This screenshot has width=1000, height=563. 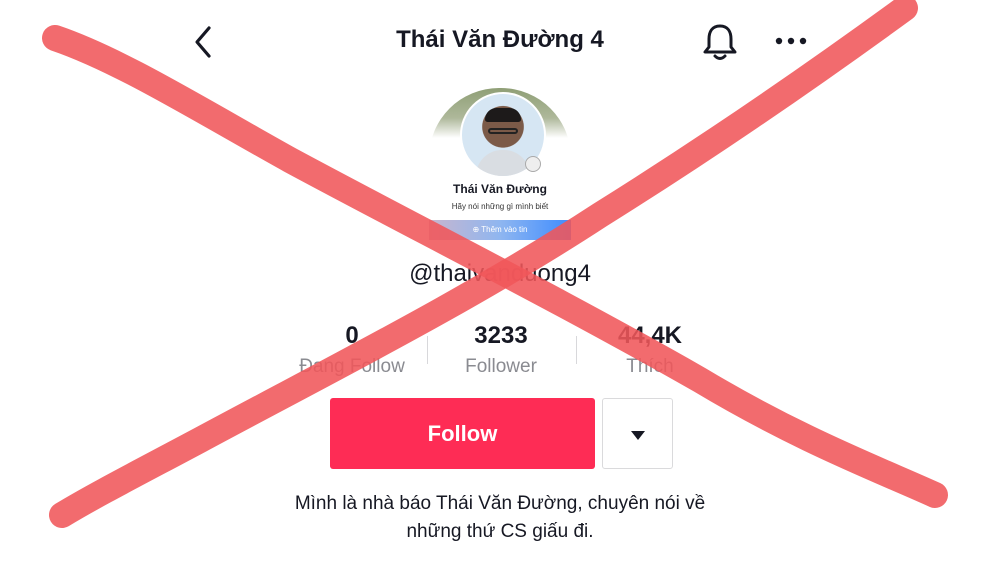 What do you see at coordinates (501, 350) in the screenshot?
I see `stat-followers: 3233 Follower` at bounding box center [501, 350].